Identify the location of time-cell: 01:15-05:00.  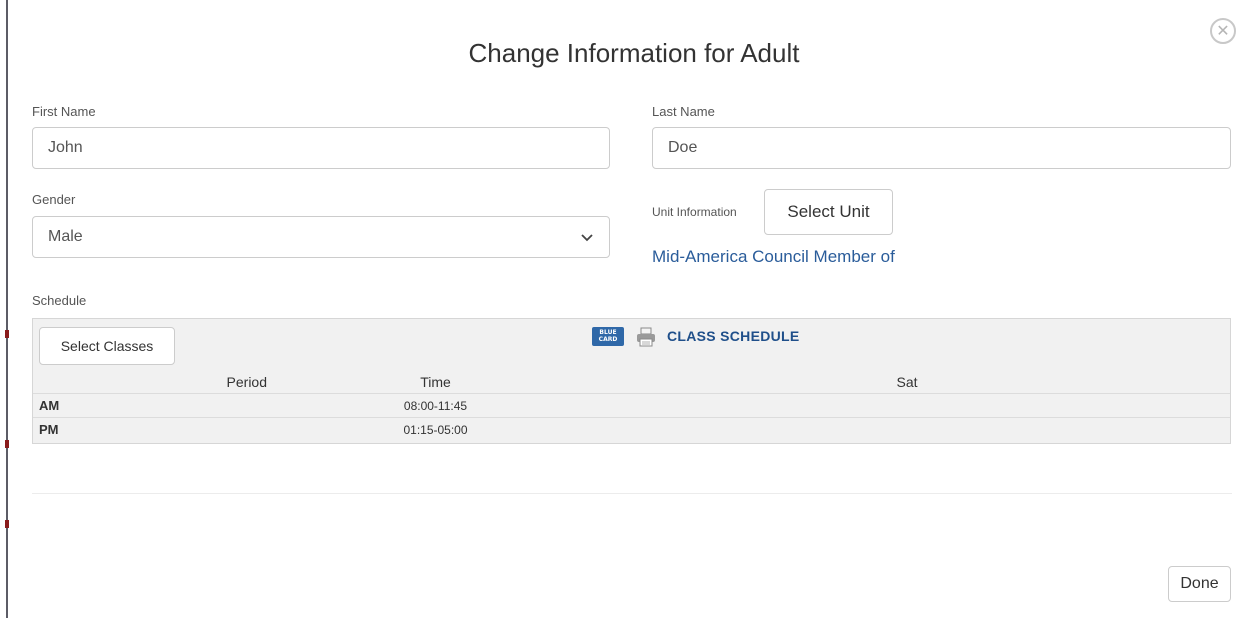
(435, 429).